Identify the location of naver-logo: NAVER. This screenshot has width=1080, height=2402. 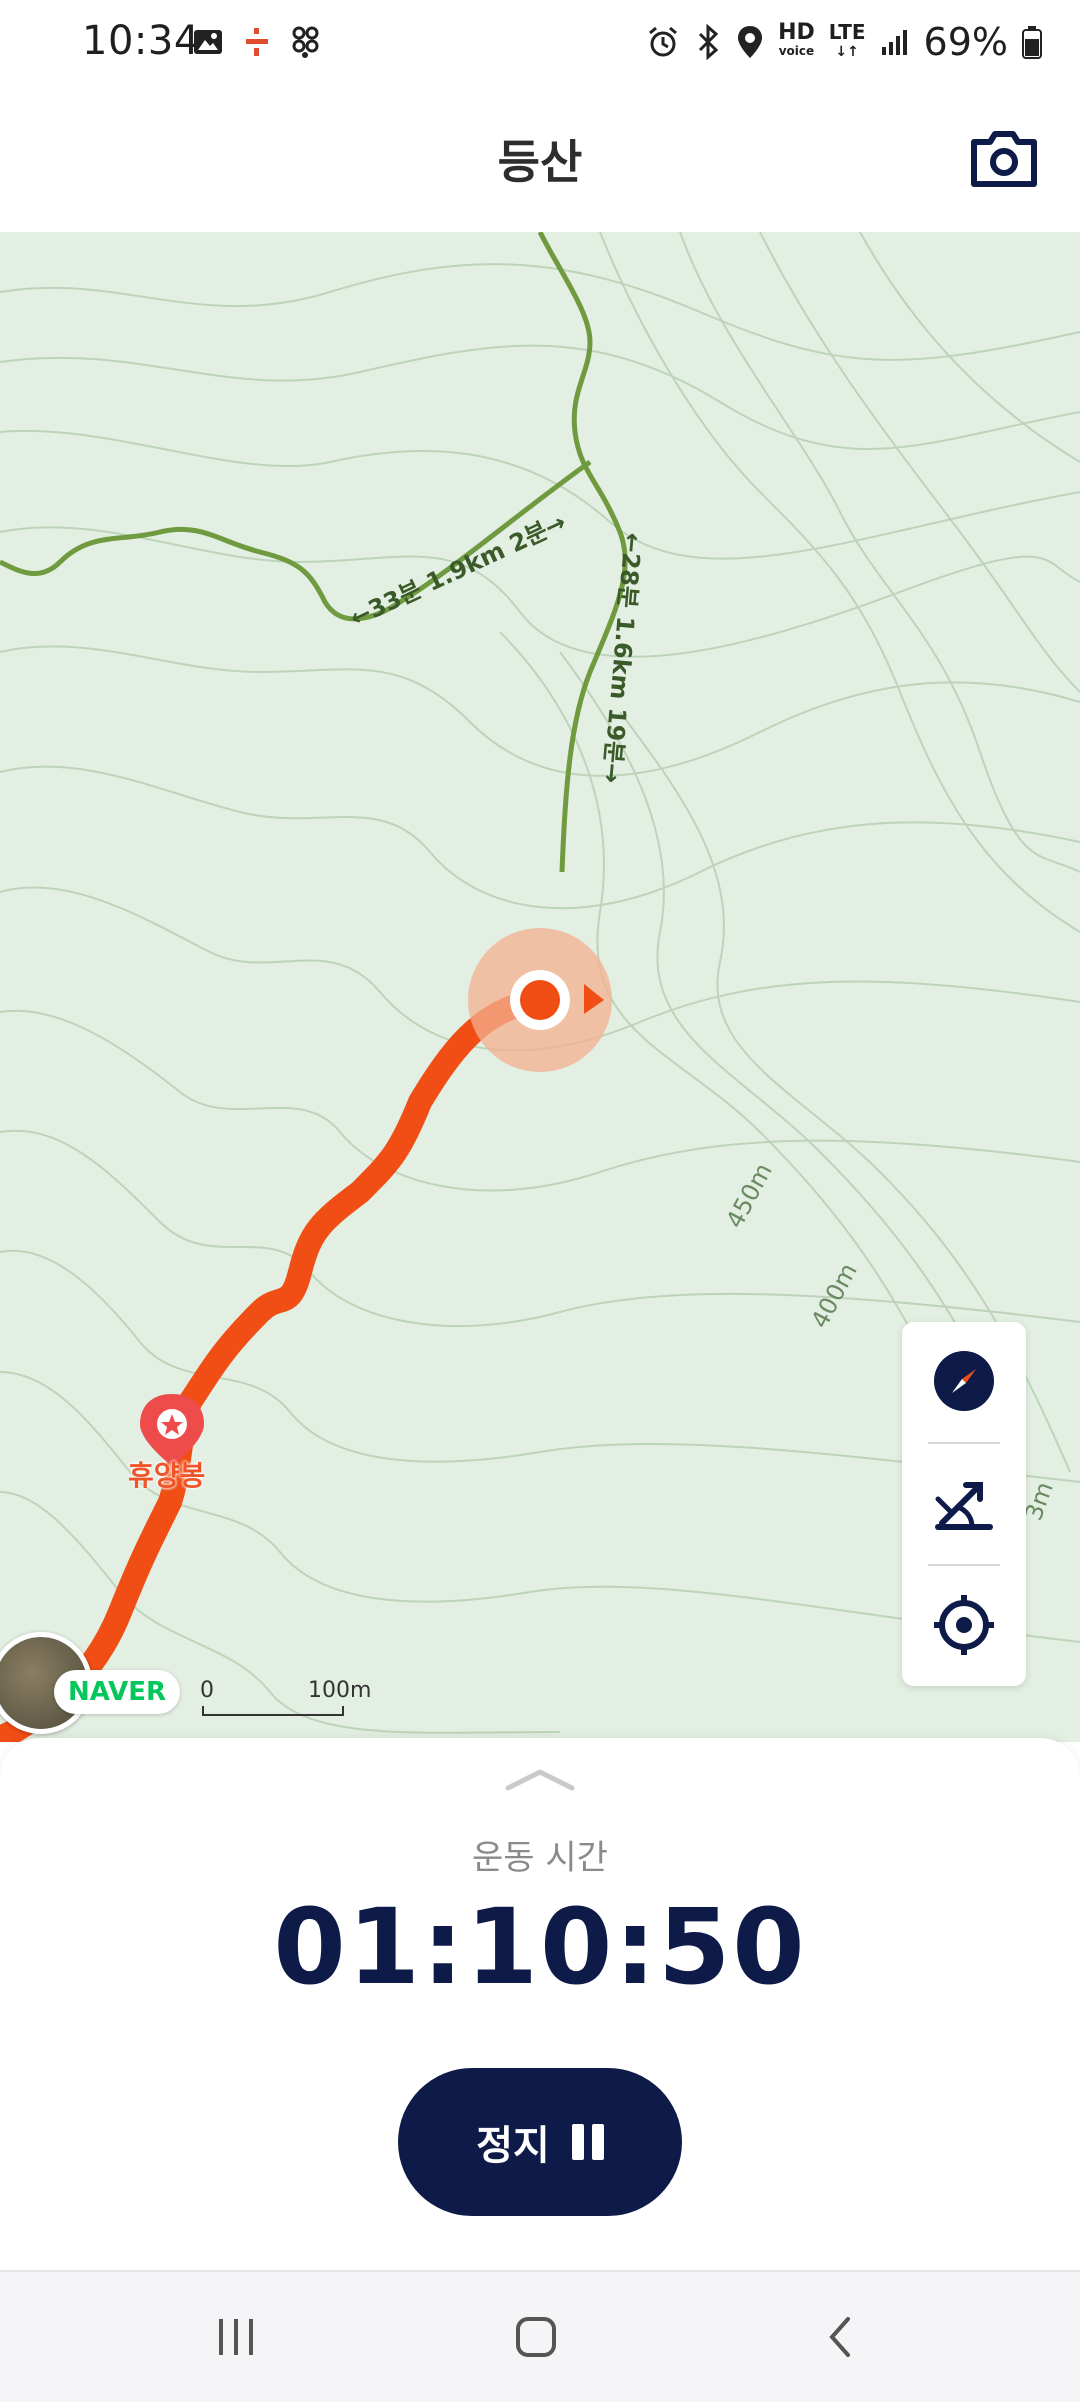
(117, 1692).